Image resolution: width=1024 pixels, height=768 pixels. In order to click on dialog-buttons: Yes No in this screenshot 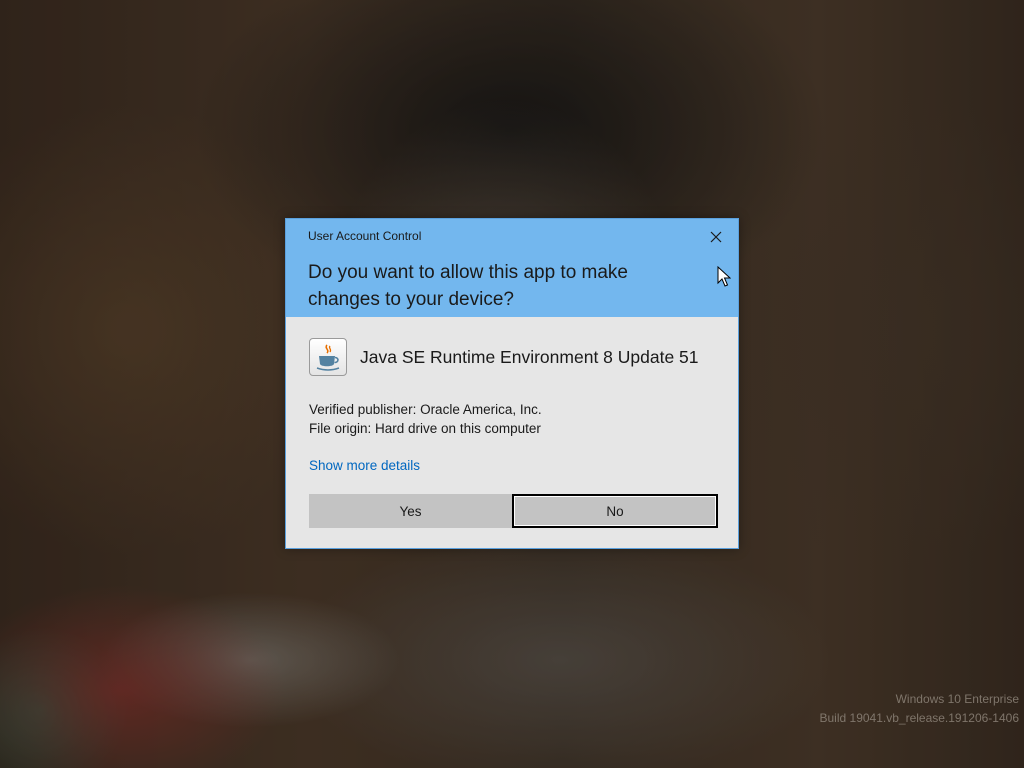, I will do `click(513, 511)`.